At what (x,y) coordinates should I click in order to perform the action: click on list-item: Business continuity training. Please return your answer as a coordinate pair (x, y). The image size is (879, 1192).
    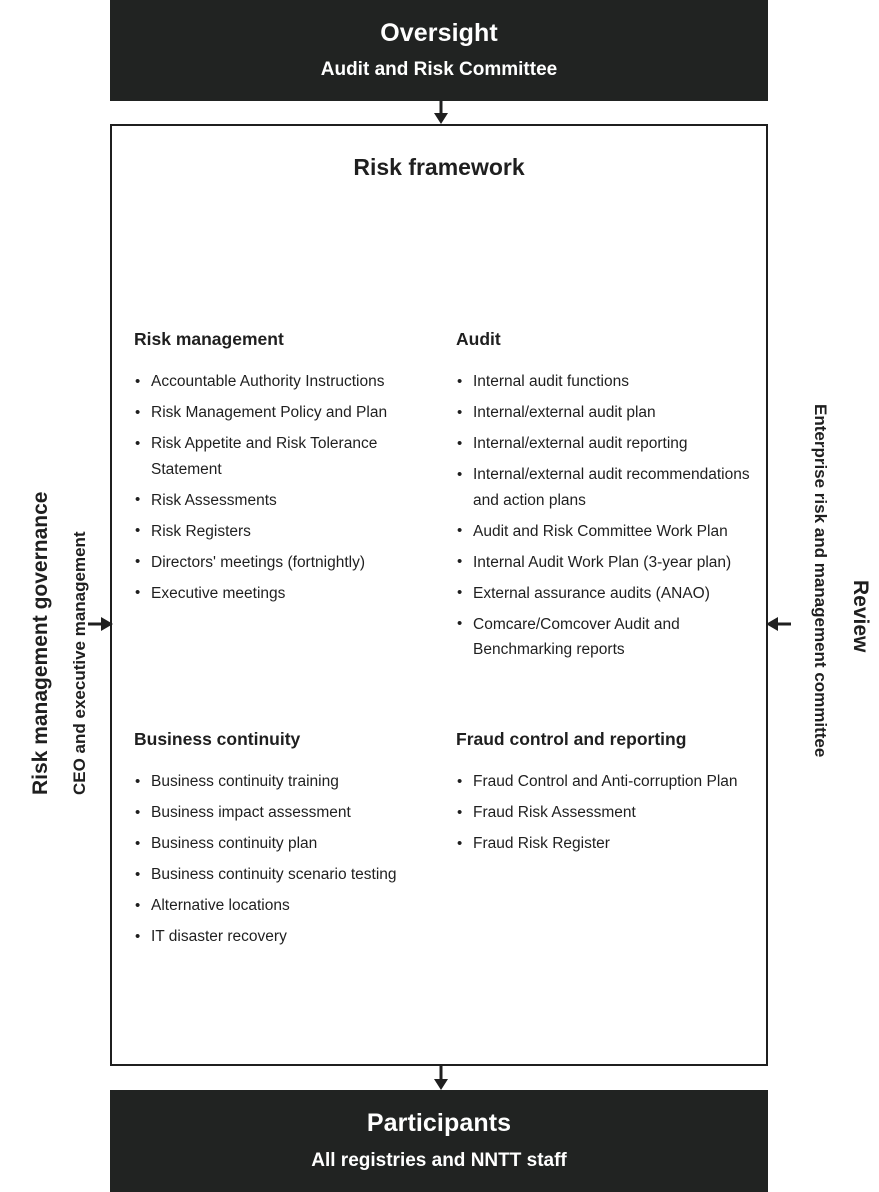
    Looking at the image, I should click on (284, 782).